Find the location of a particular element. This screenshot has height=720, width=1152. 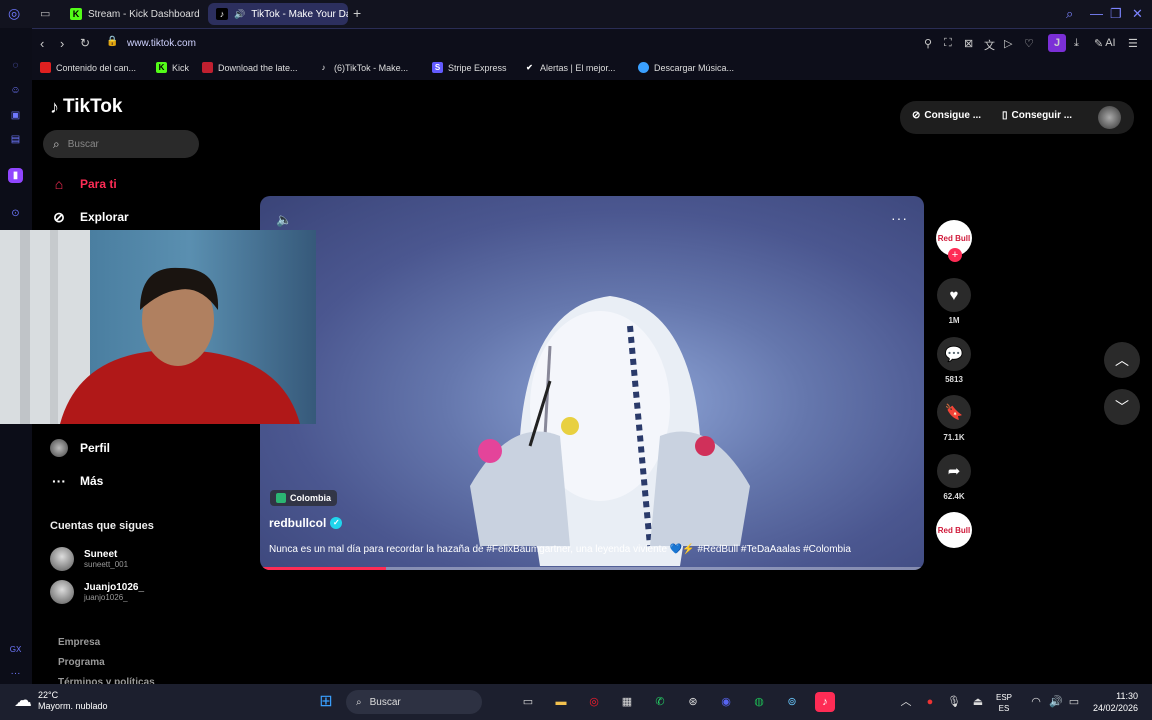

next-video-button: ﹀ is located at coordinates (1122, 407).